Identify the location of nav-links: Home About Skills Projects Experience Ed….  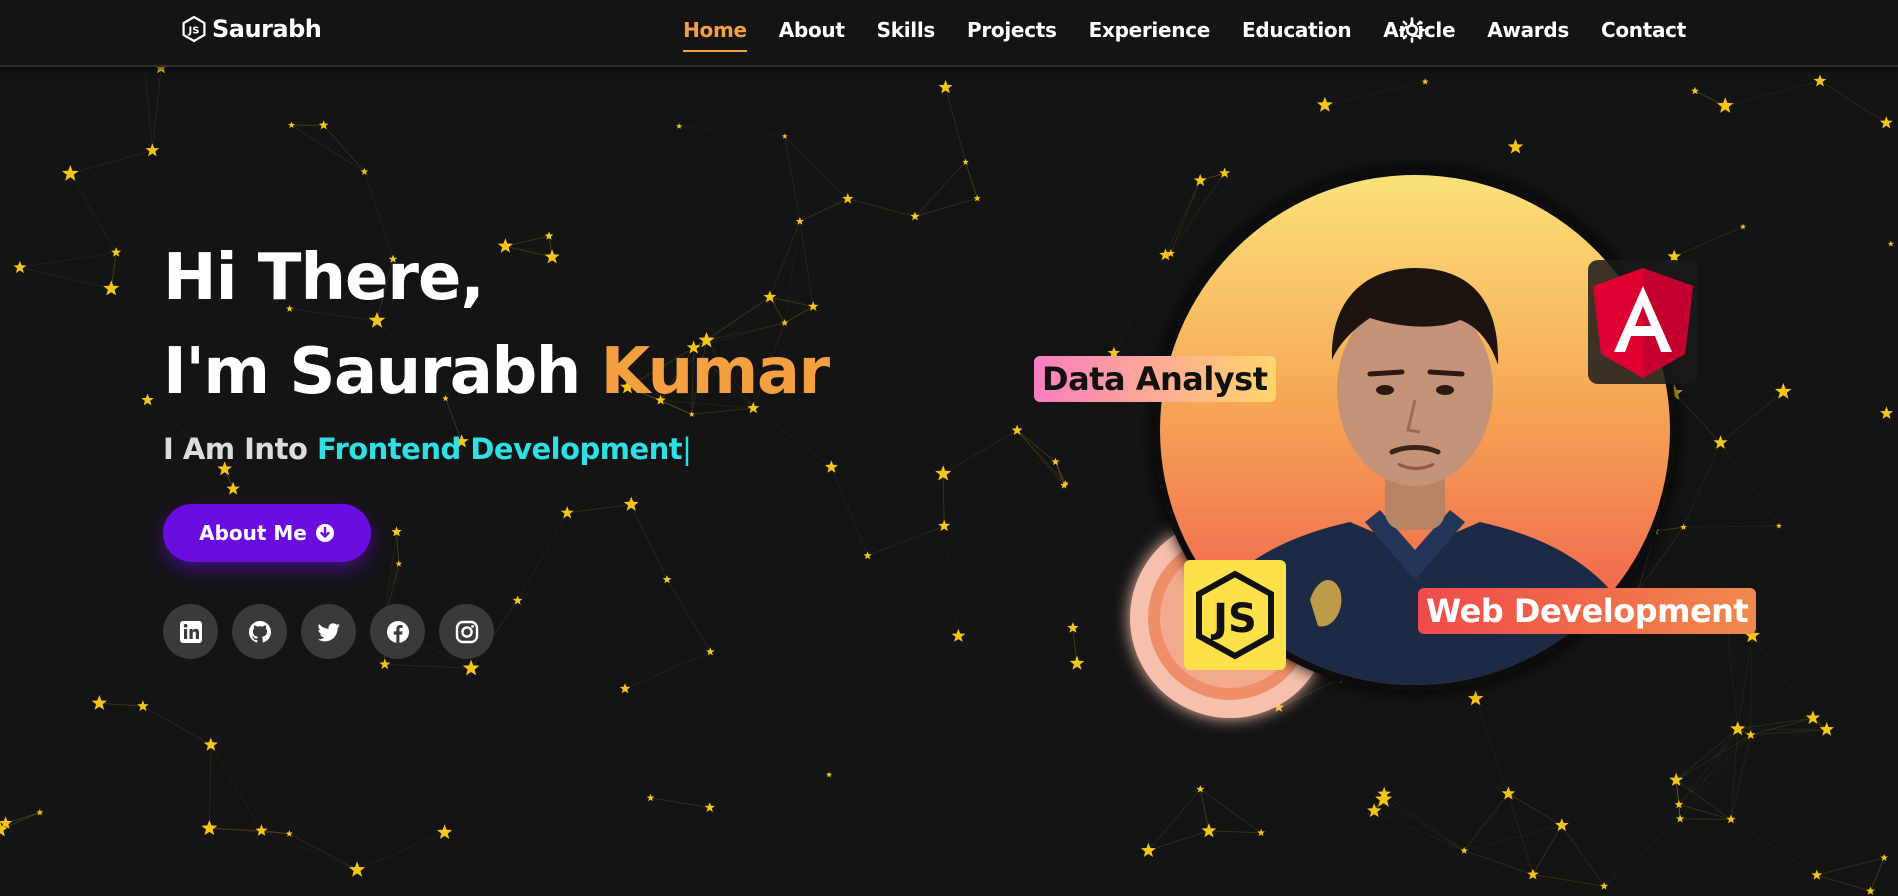
(1184, 30).